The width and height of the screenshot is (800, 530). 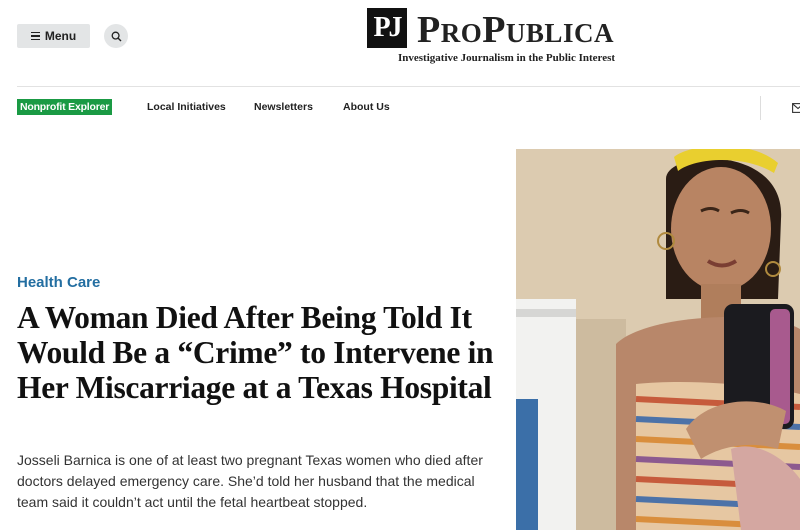 I want to click on header-divider, so click(x=408, y=86).